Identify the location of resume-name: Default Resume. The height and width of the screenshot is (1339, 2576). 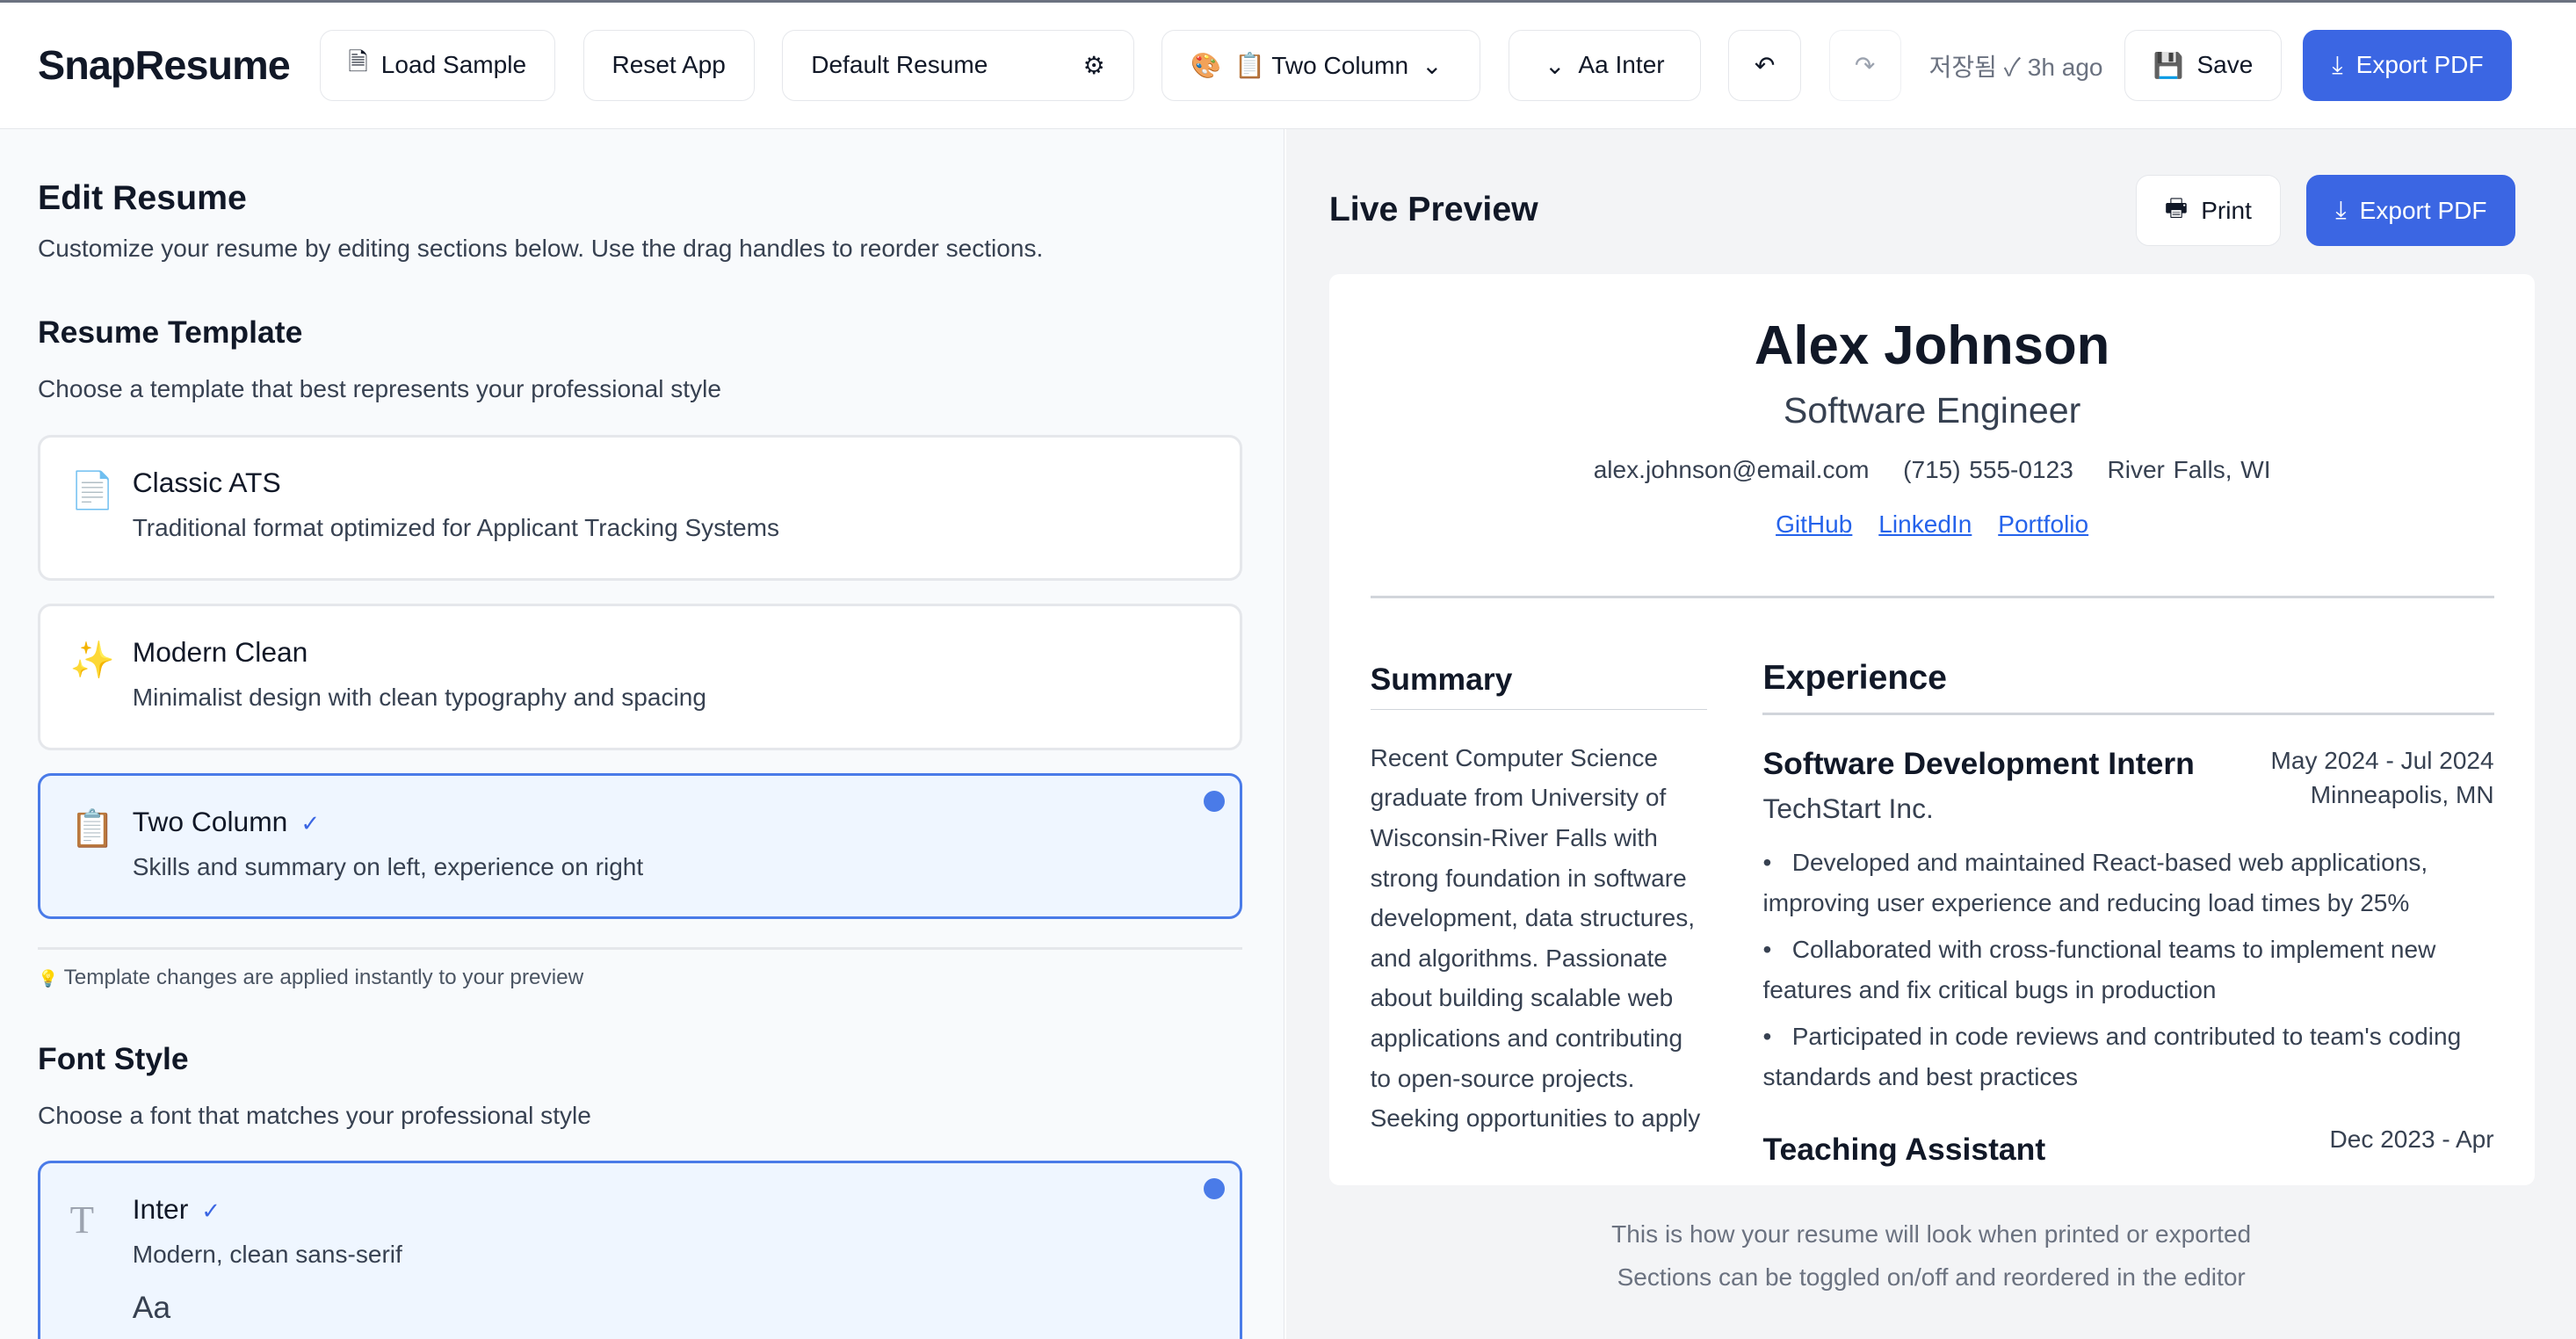
(899, 65).